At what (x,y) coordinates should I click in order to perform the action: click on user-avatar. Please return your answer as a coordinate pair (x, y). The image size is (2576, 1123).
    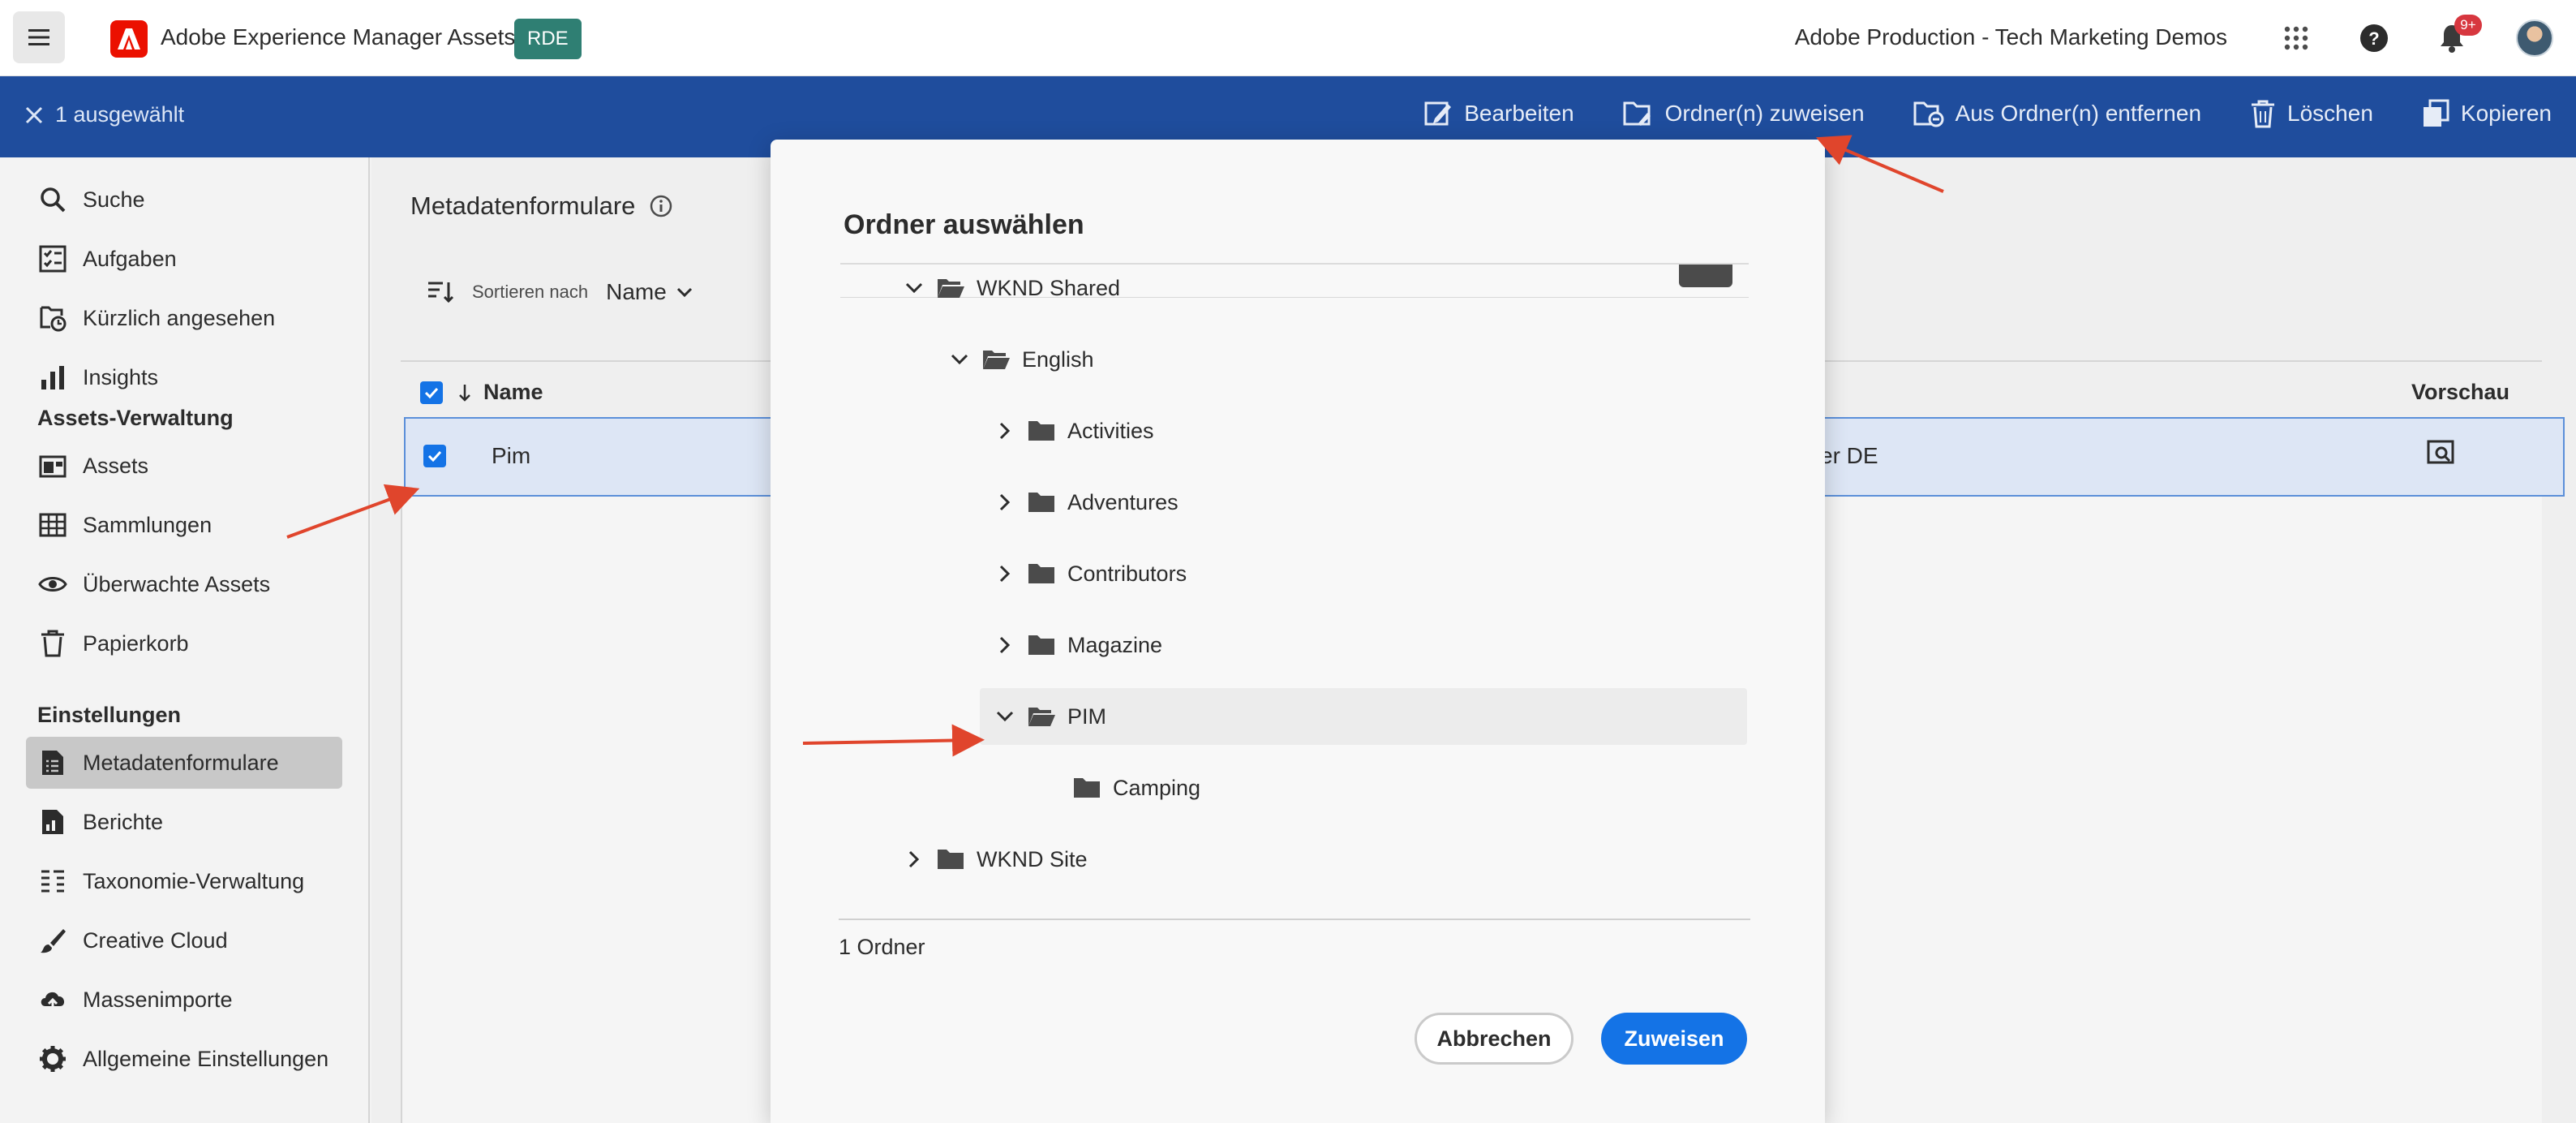
    Looking at the image, I should click on (2534, 38).